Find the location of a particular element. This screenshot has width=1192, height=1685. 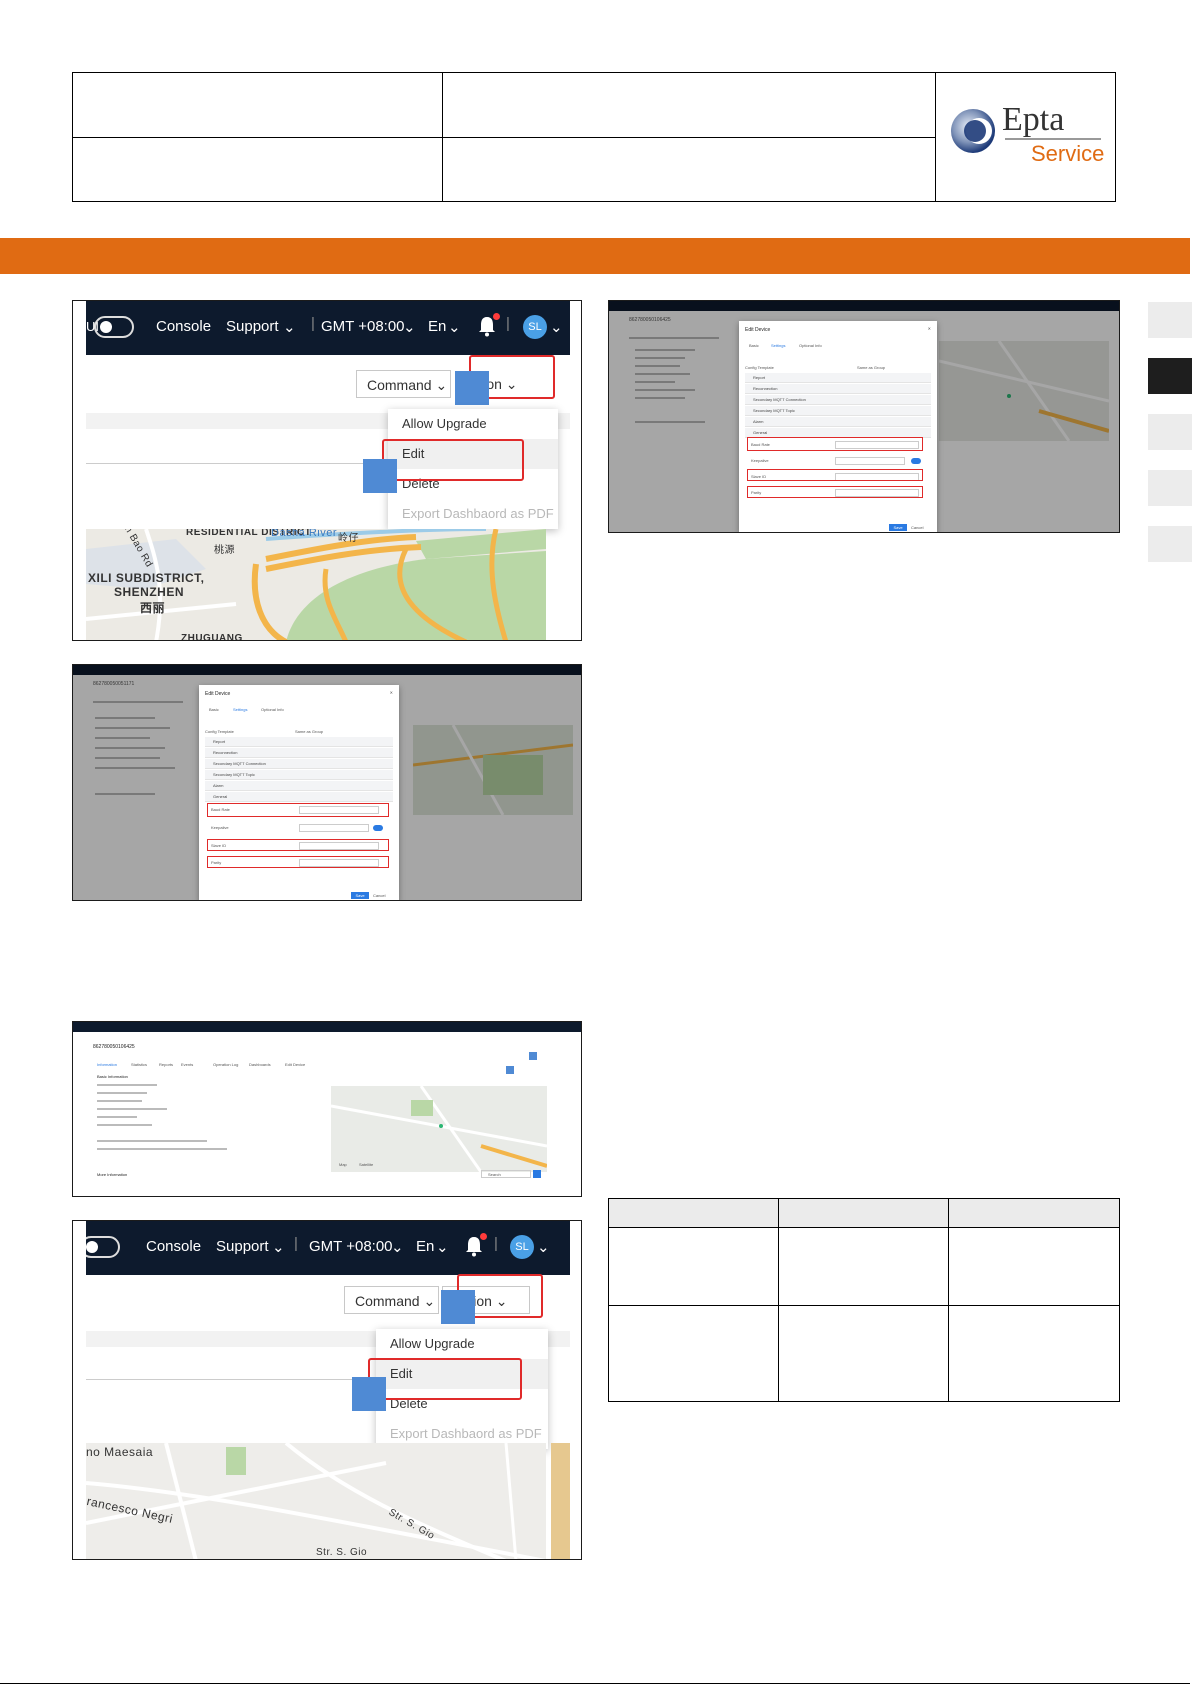

tab-information: Information is located at coordinates (107, 1064).